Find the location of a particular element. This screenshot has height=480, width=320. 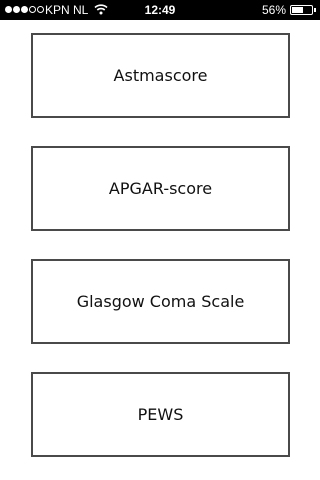

astmascore-button-label: Astmascore is located at coordinates (160, 75).